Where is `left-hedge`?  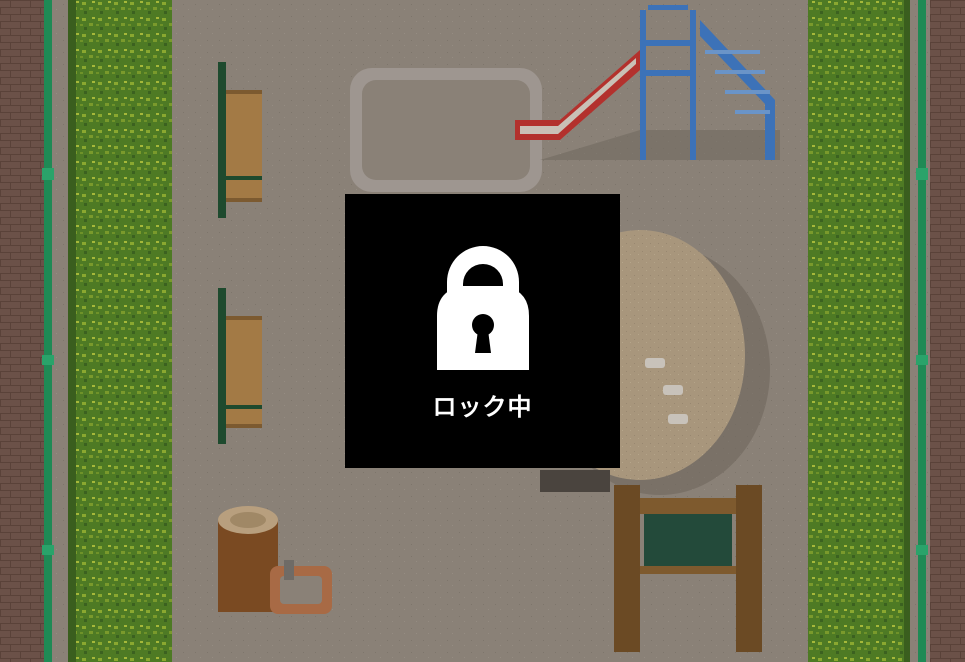 left-hedge is located at coordinates (123, 331).